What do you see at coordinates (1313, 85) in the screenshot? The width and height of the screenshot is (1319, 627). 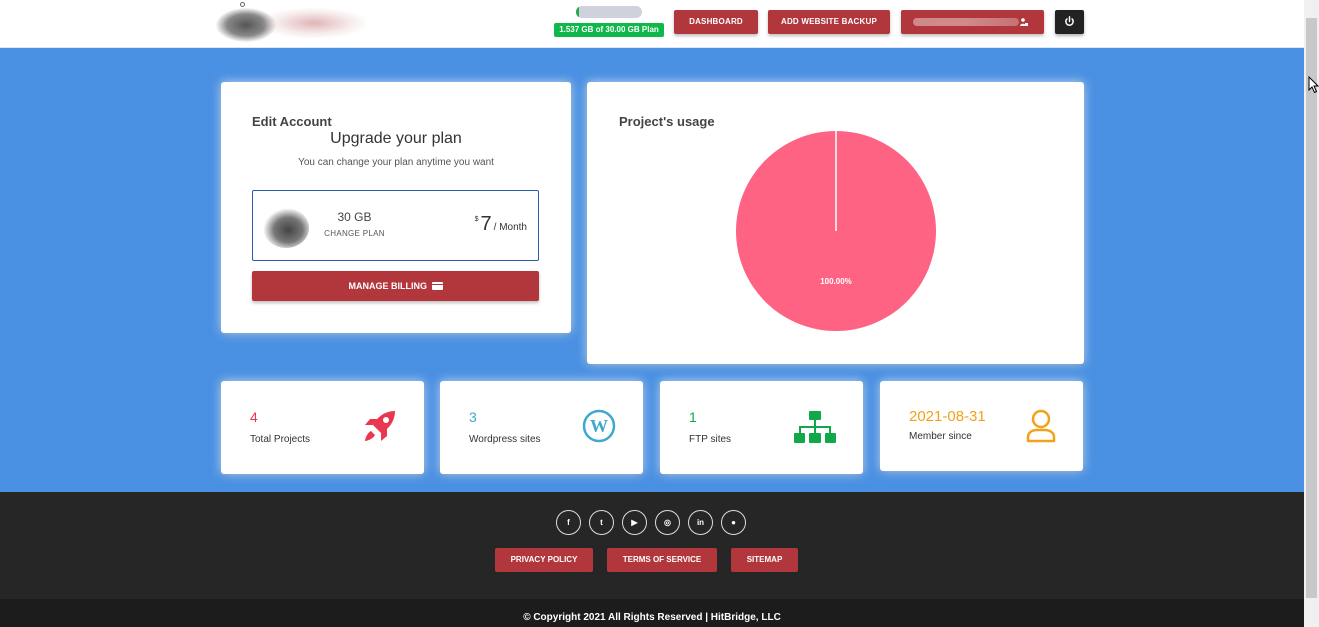 I see `mouse-cursor-icon` at bounding box center [1313, 85].